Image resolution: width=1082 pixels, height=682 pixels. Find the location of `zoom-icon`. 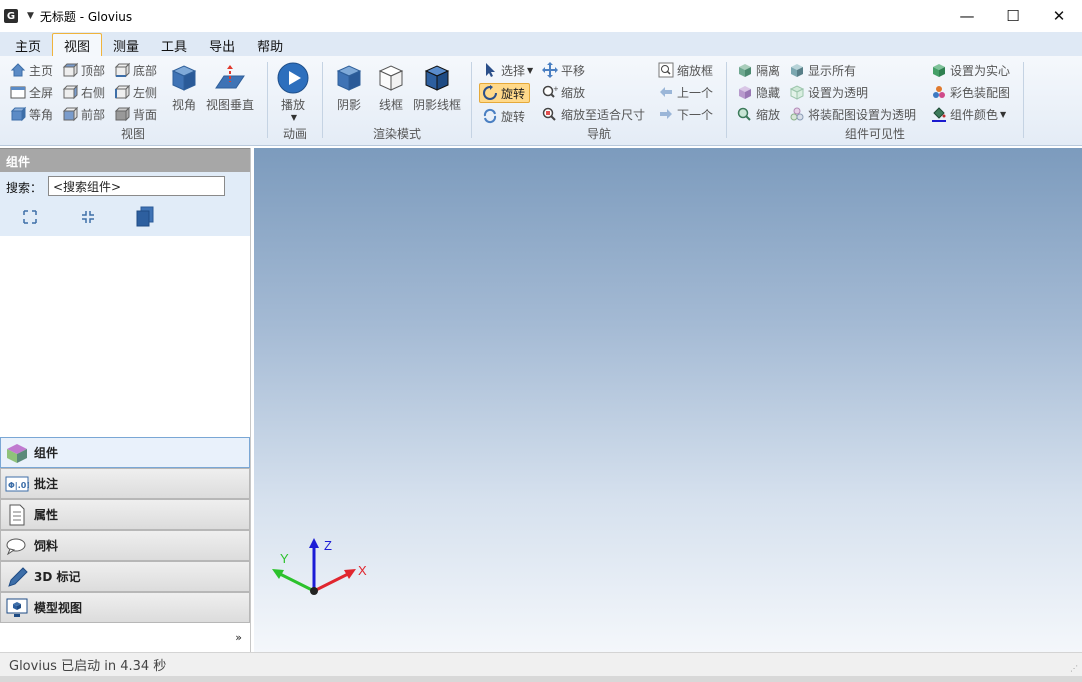

zoom-icon is located at coordinates (745, 114).